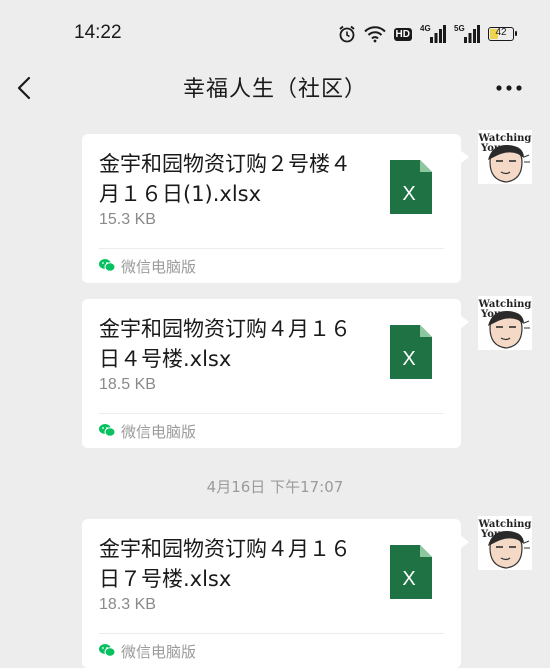 The image size is (550, 668). I want to click on file-size: 15.3 KB, so click(127, 219).